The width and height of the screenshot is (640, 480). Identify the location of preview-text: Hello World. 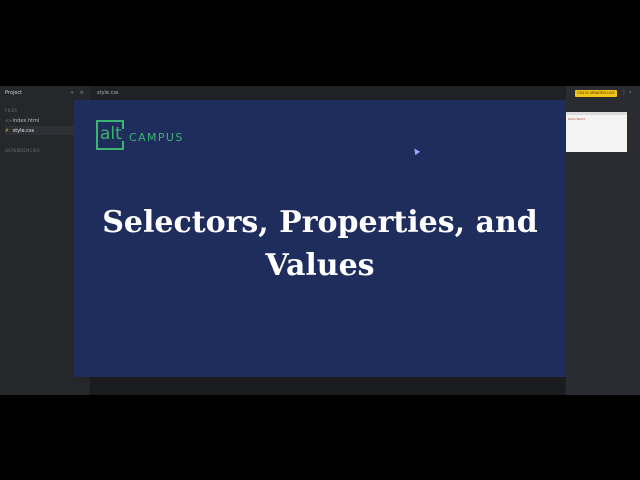
(577, 119).